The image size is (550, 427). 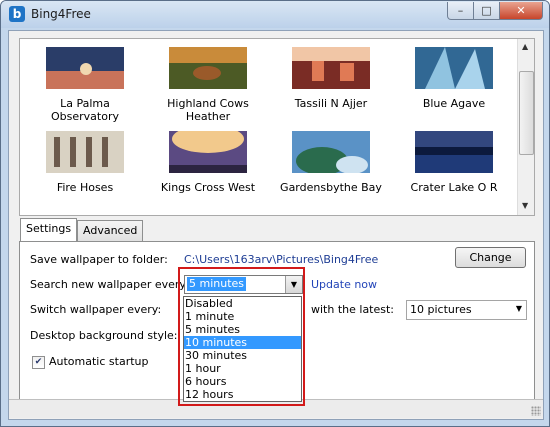 I want to click on automatic-startup-checkbox: ✔, so click(x=38, y=362).